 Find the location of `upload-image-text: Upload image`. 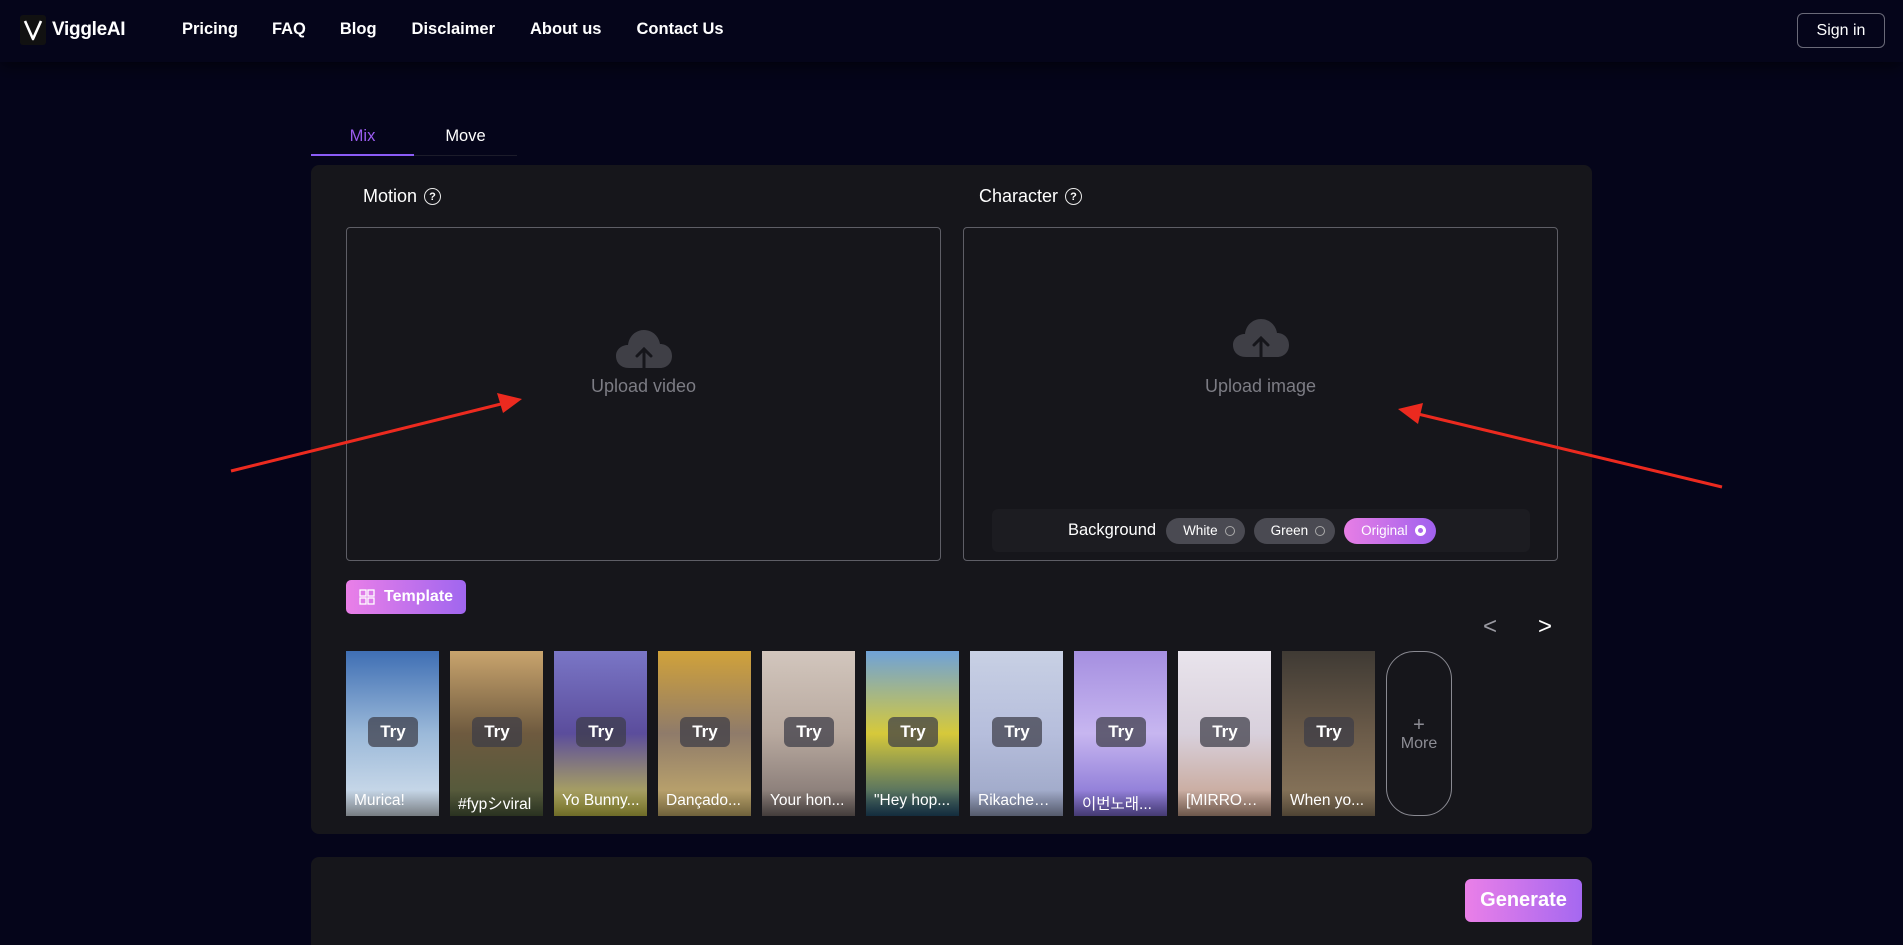

upload-image-text: Upload image is located at coordinates (1260, 386).